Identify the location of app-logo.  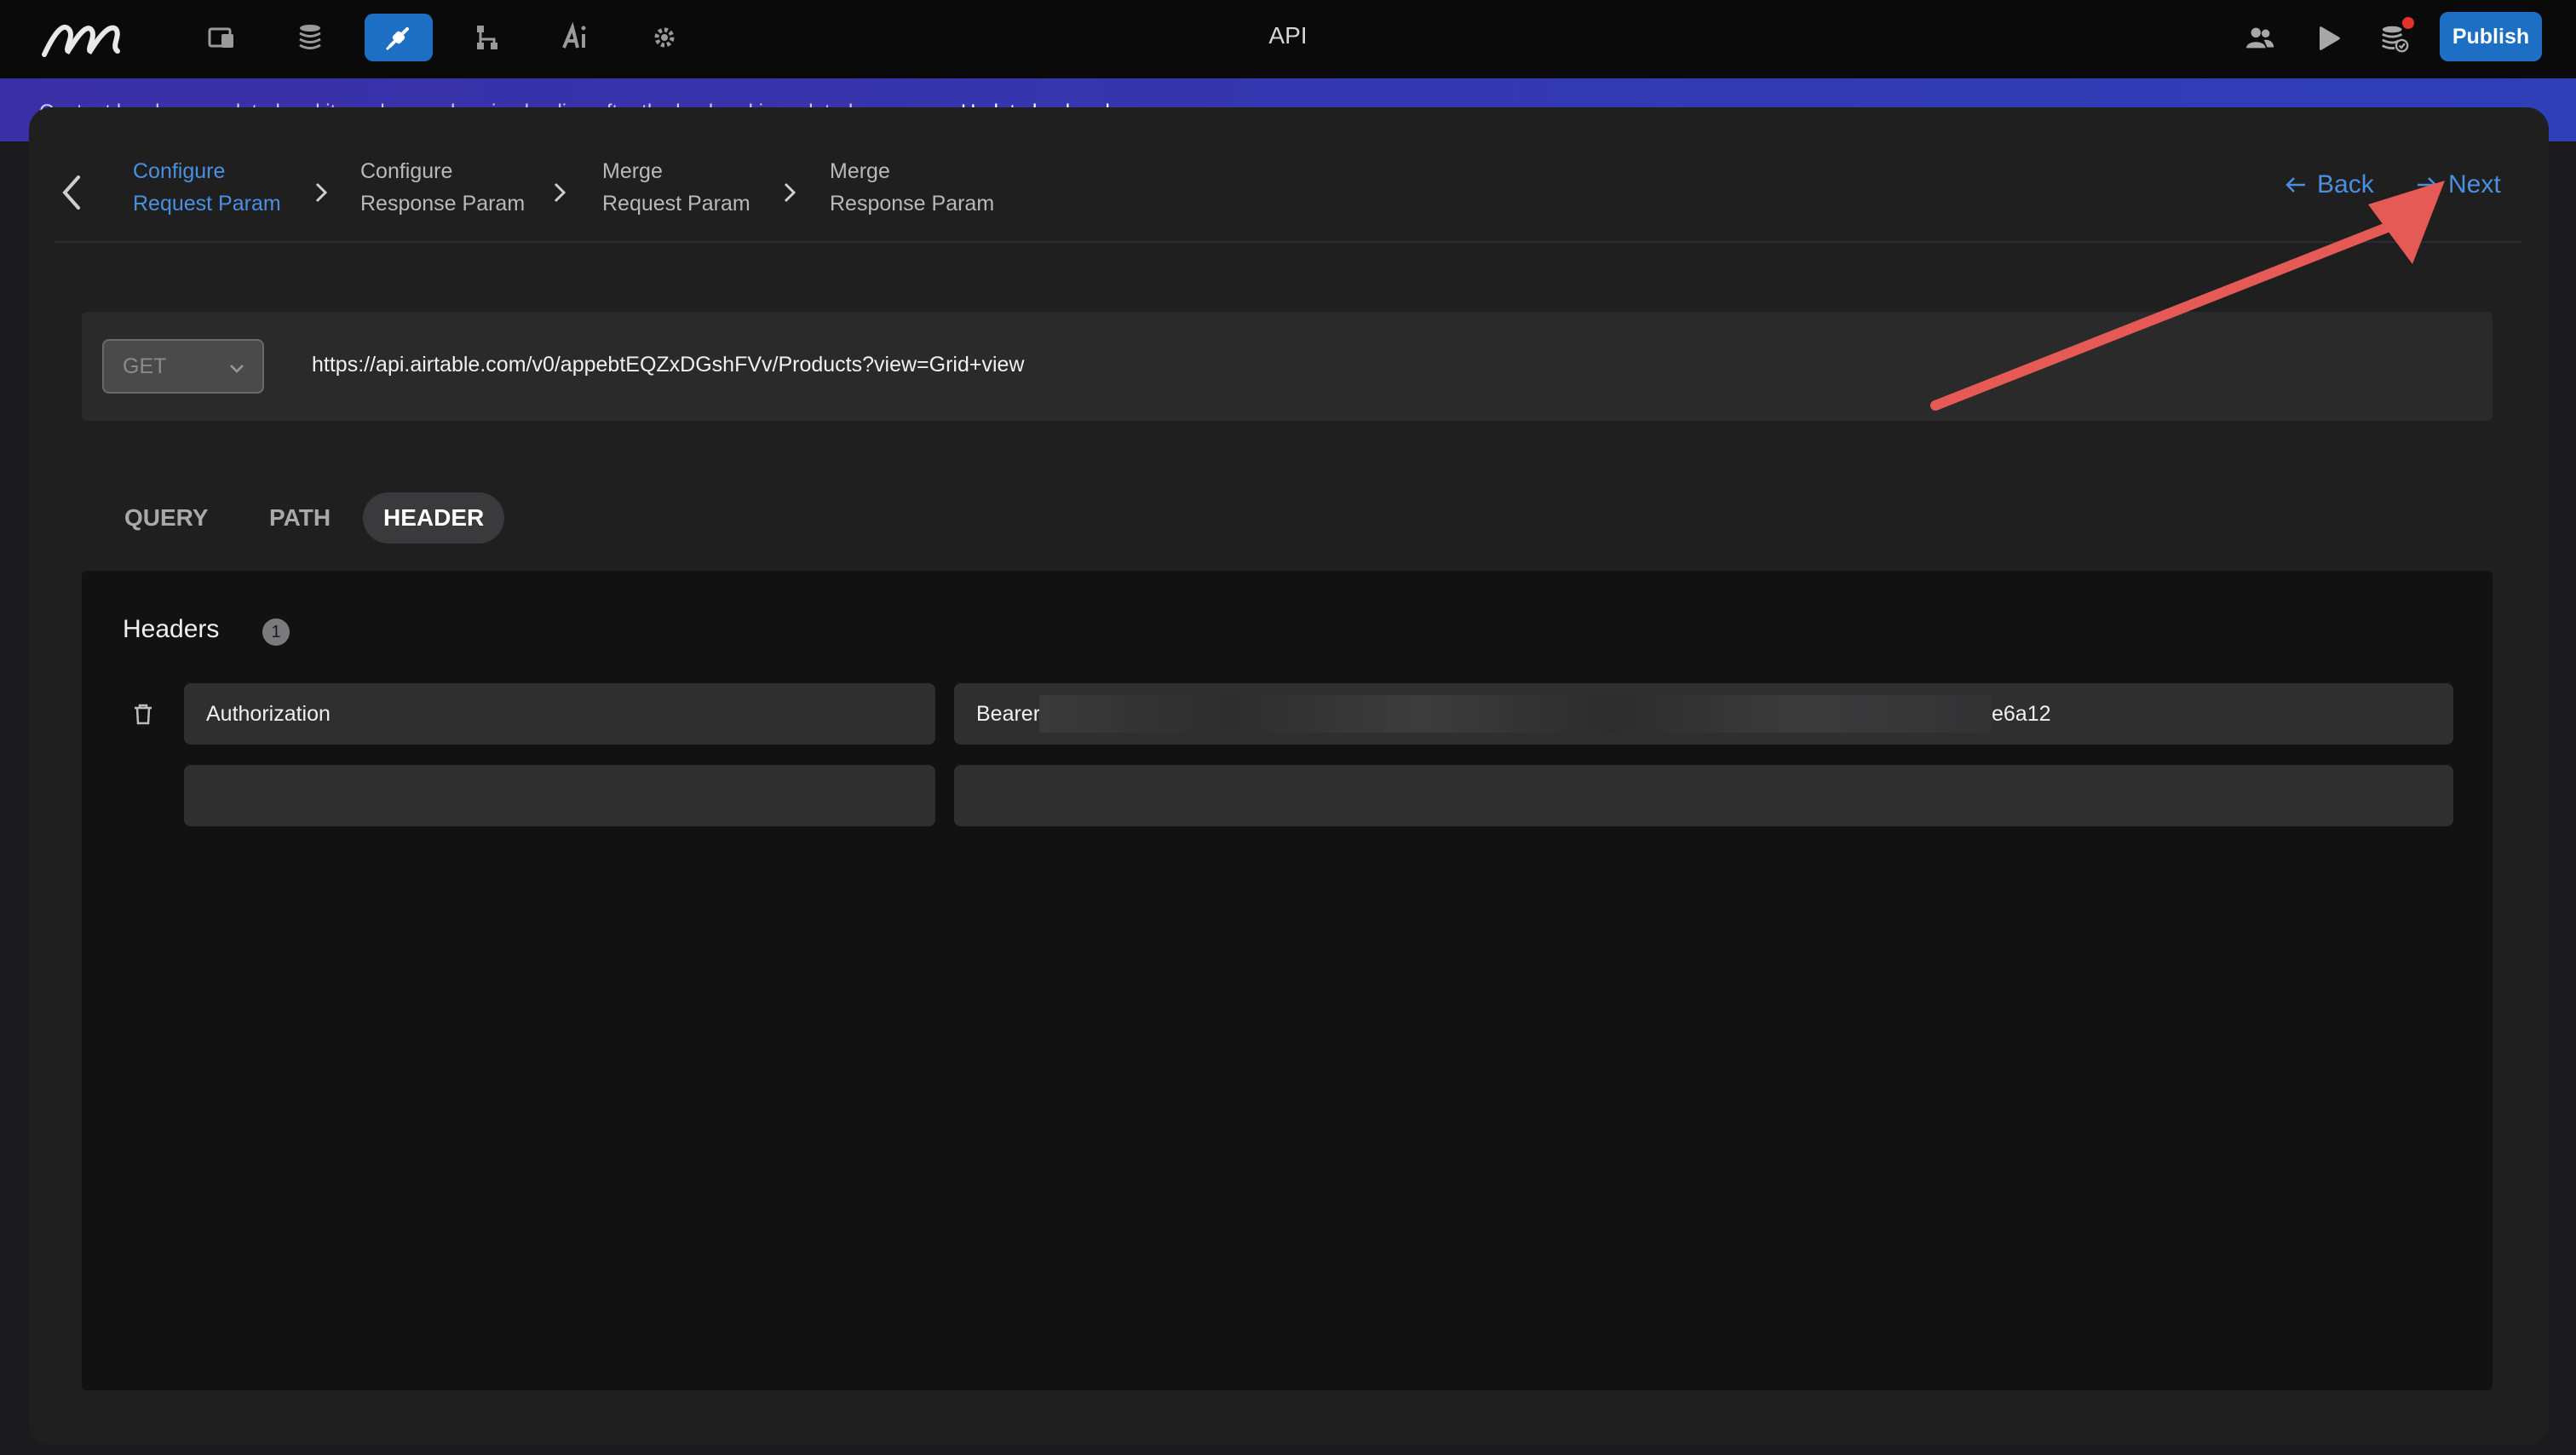
(81, 37).